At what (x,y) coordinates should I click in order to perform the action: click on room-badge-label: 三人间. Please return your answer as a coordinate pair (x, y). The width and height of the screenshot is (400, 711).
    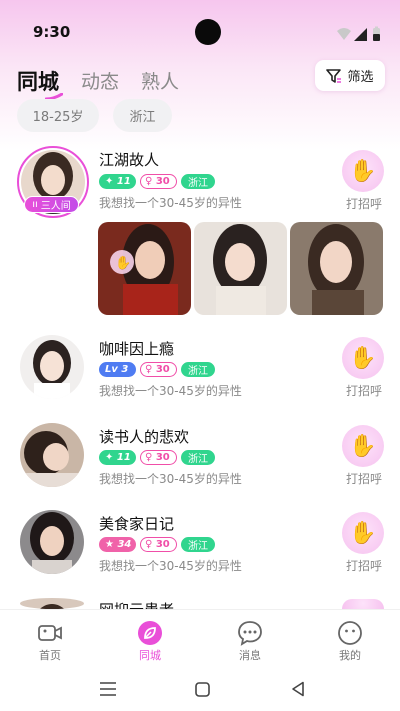
    Looking at the image, I should click on (55, 206).